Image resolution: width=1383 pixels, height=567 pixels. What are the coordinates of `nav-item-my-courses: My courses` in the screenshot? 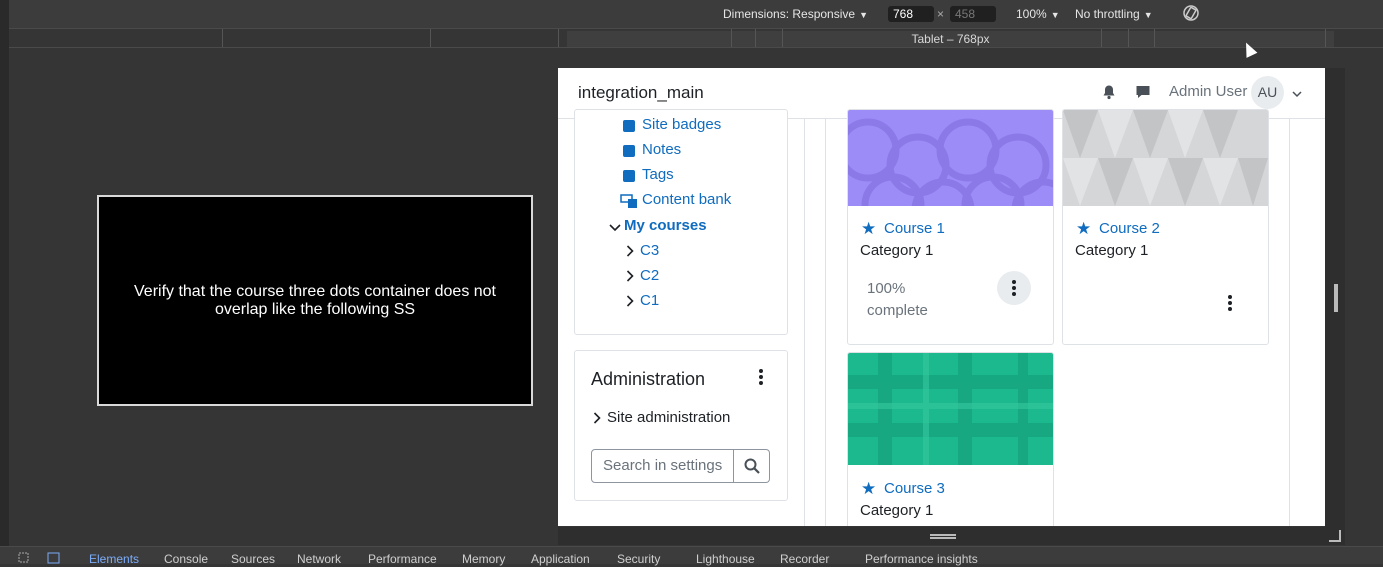 It's located at (665, 225).